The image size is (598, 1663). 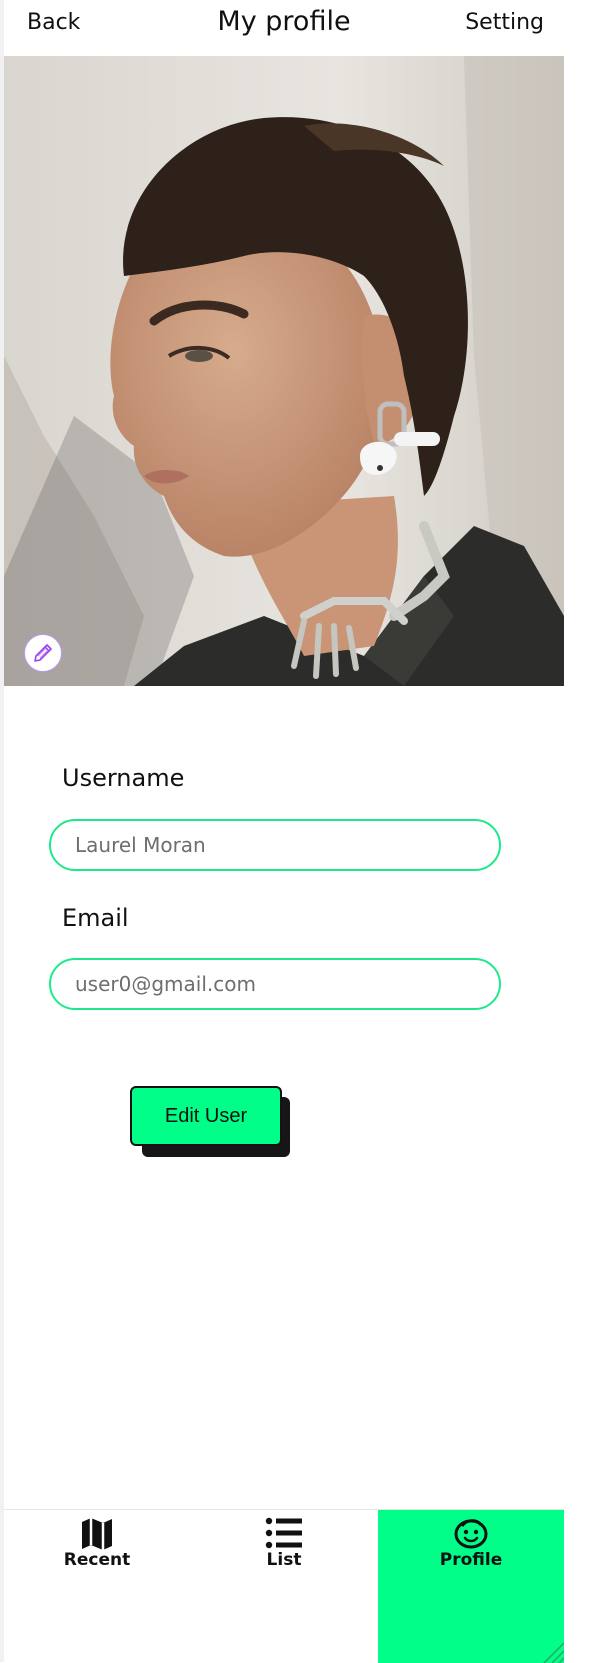 What do you see at coordinates (206, 1116) in the screenshot?
I see `edit-user-button: Edit User` at bounding box center [206, 1116].